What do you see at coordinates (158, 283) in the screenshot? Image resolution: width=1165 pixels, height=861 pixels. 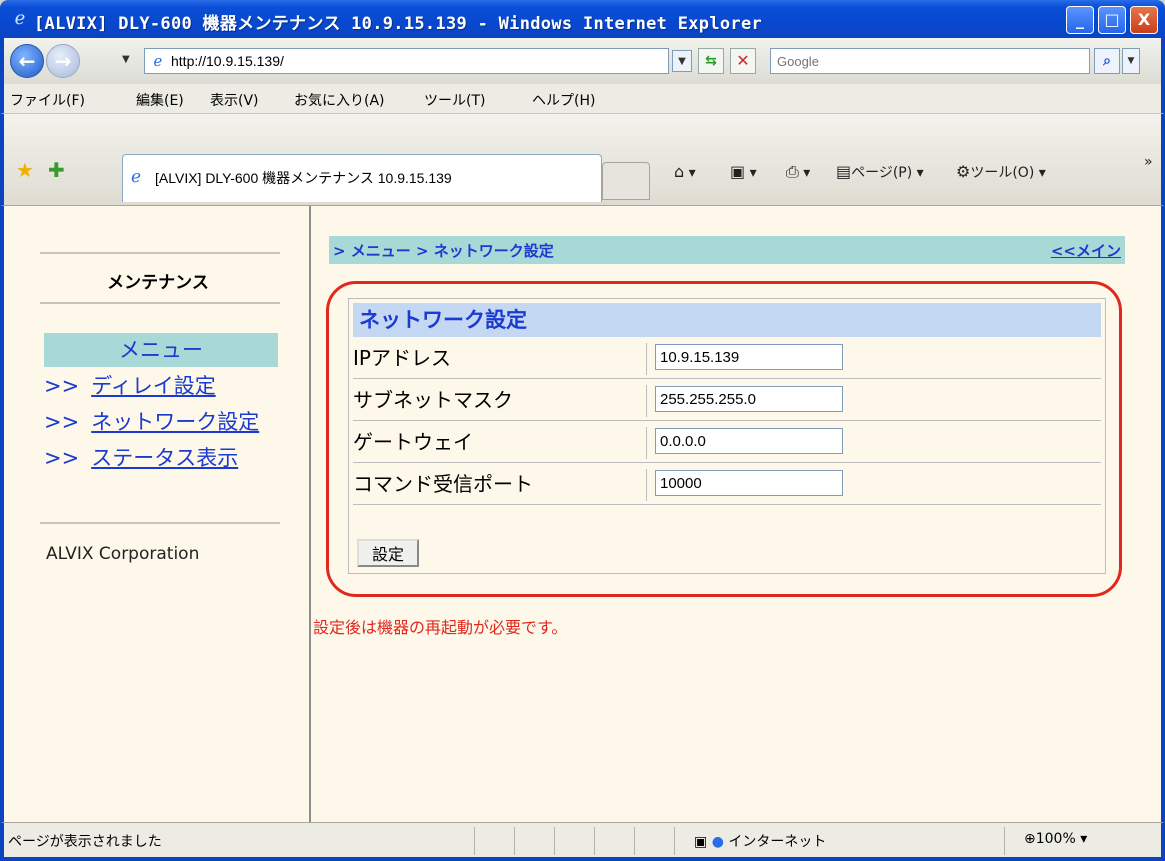 I see `sidebar-title: メンテナンス` at bounding box center [158, 283].